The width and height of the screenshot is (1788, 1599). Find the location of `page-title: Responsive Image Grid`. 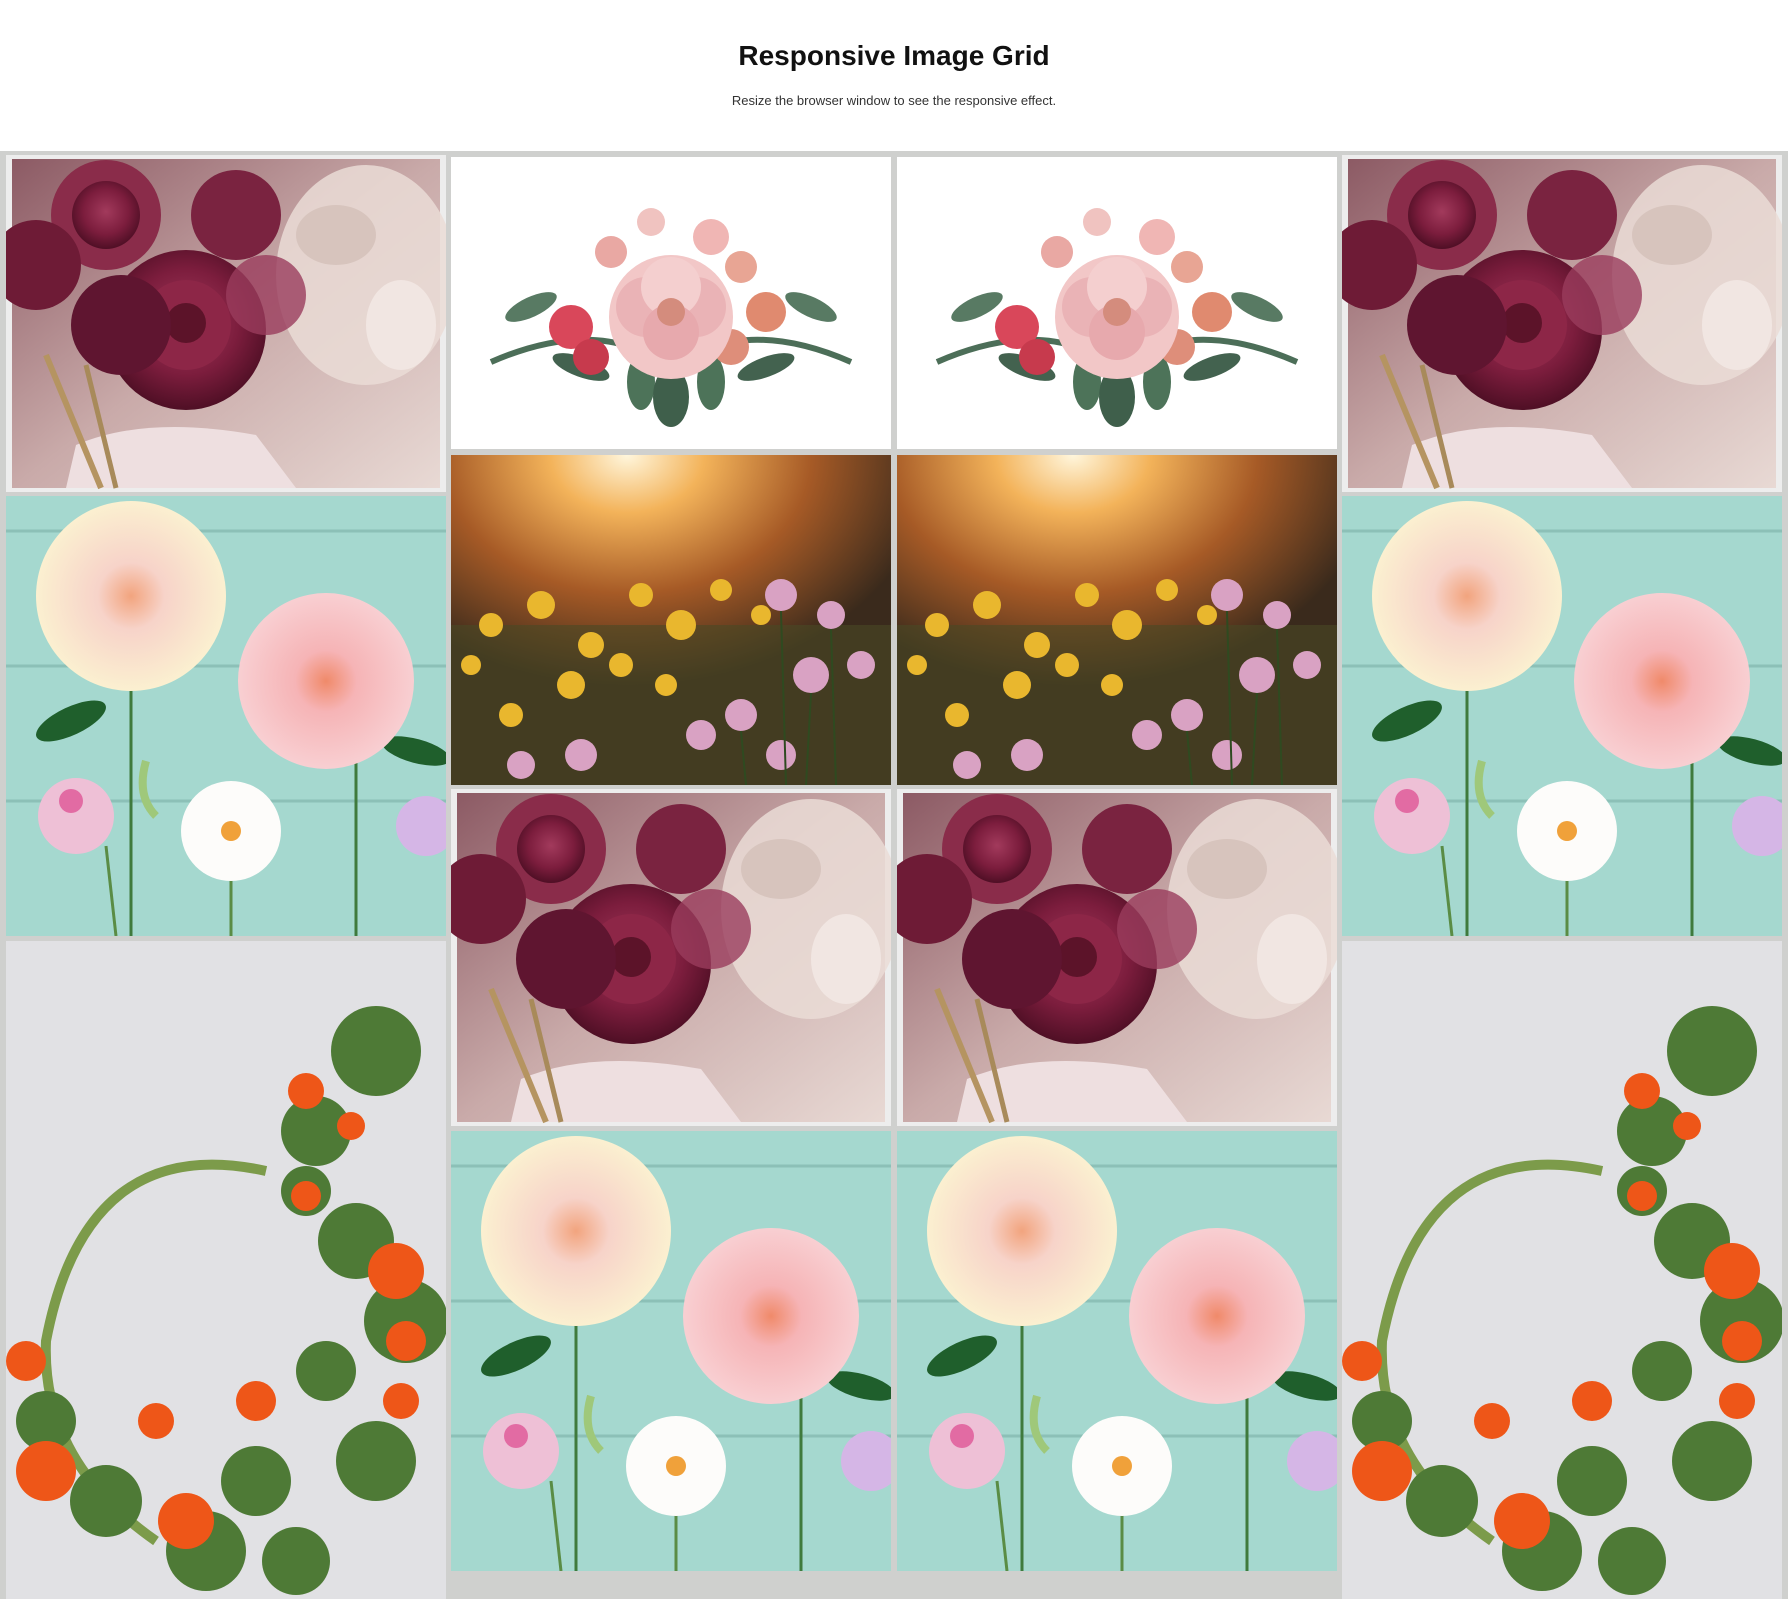

page-title: Responsive Image Grid is located at coordinates (894, 55).